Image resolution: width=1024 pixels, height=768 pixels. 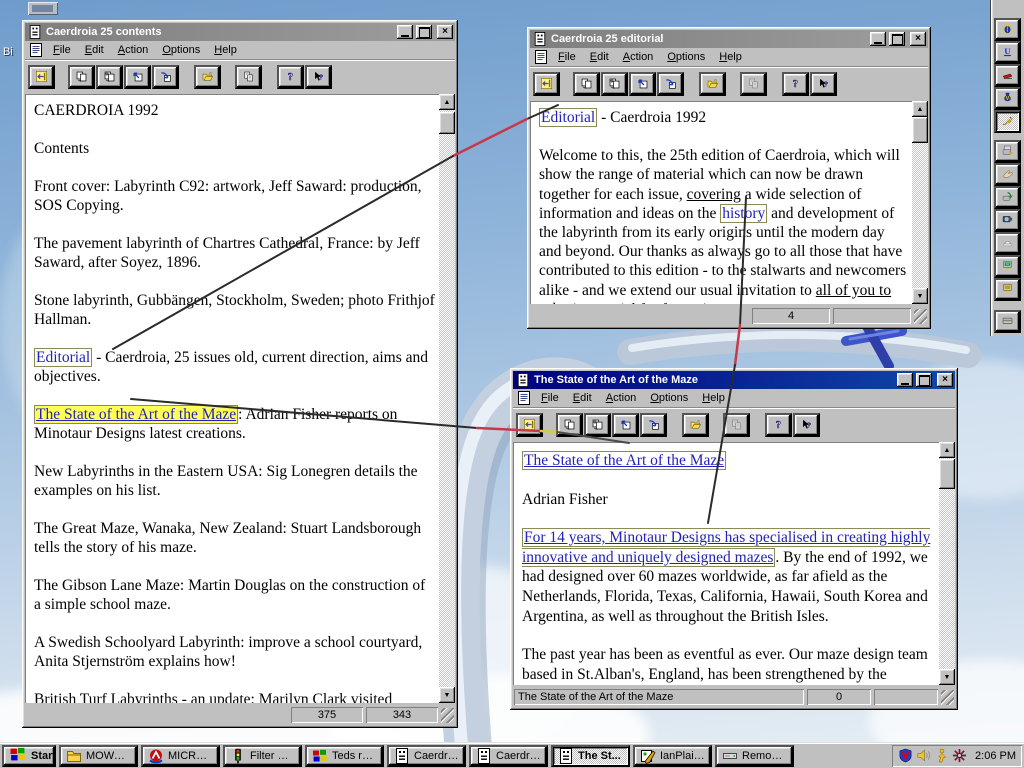 I want to click on titlebar: Caerdroia 25 contents ×, so click(x=240, y=32).